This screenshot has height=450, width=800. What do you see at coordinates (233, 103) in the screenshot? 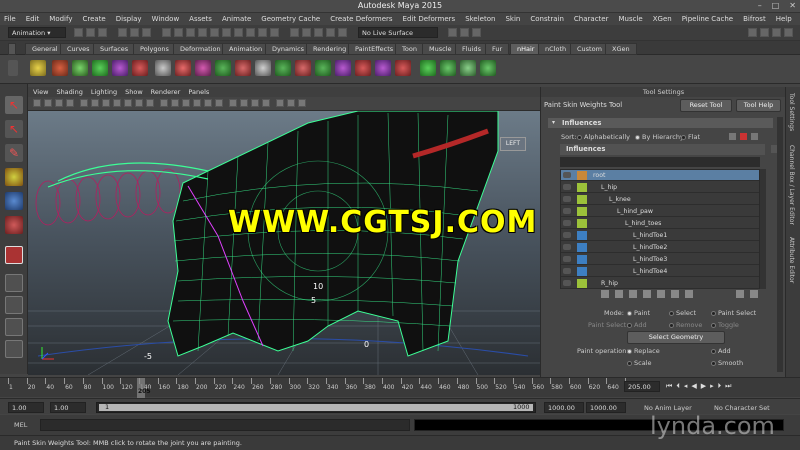
I see `screen-space-ao-icon` at bounding box center [233, 103].